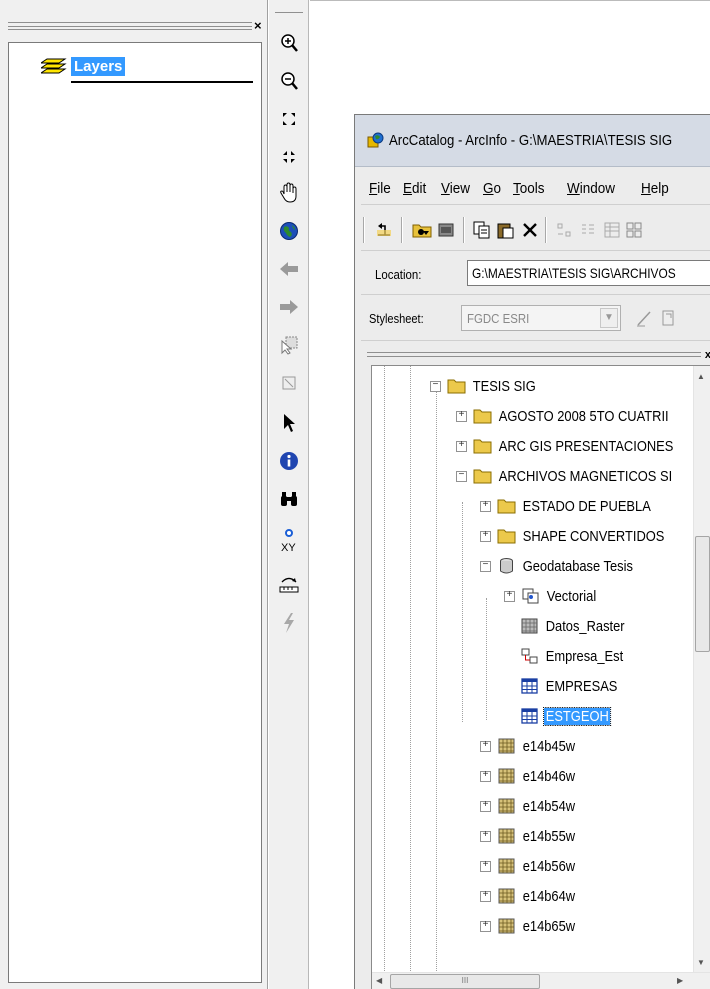 The width and height of the screenshot is (710, 989). I want to click on horizontal-scrollbar: ◀ III ▶, so click(541, 980).